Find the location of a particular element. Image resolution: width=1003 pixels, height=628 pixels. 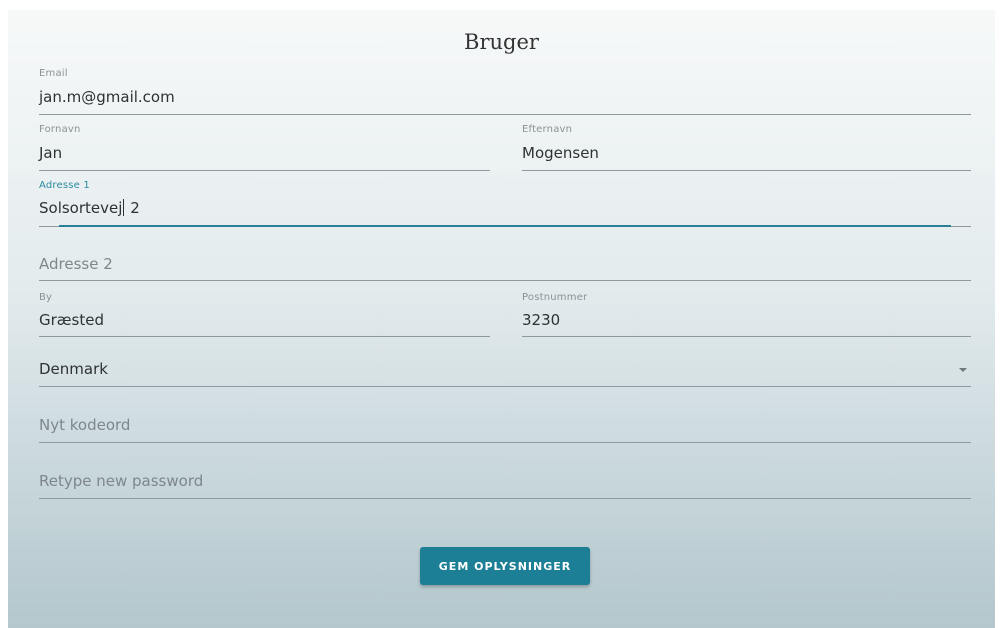

first-name-field: Fornavn Jan is located at coordinates (264, 147).